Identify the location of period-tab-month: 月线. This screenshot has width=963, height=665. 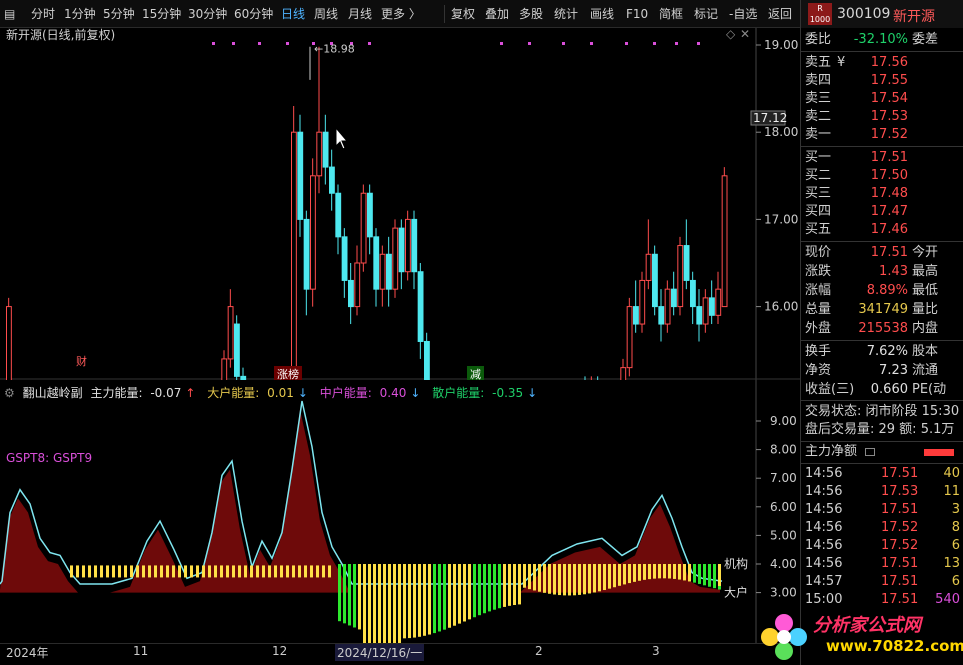
(360, 14).